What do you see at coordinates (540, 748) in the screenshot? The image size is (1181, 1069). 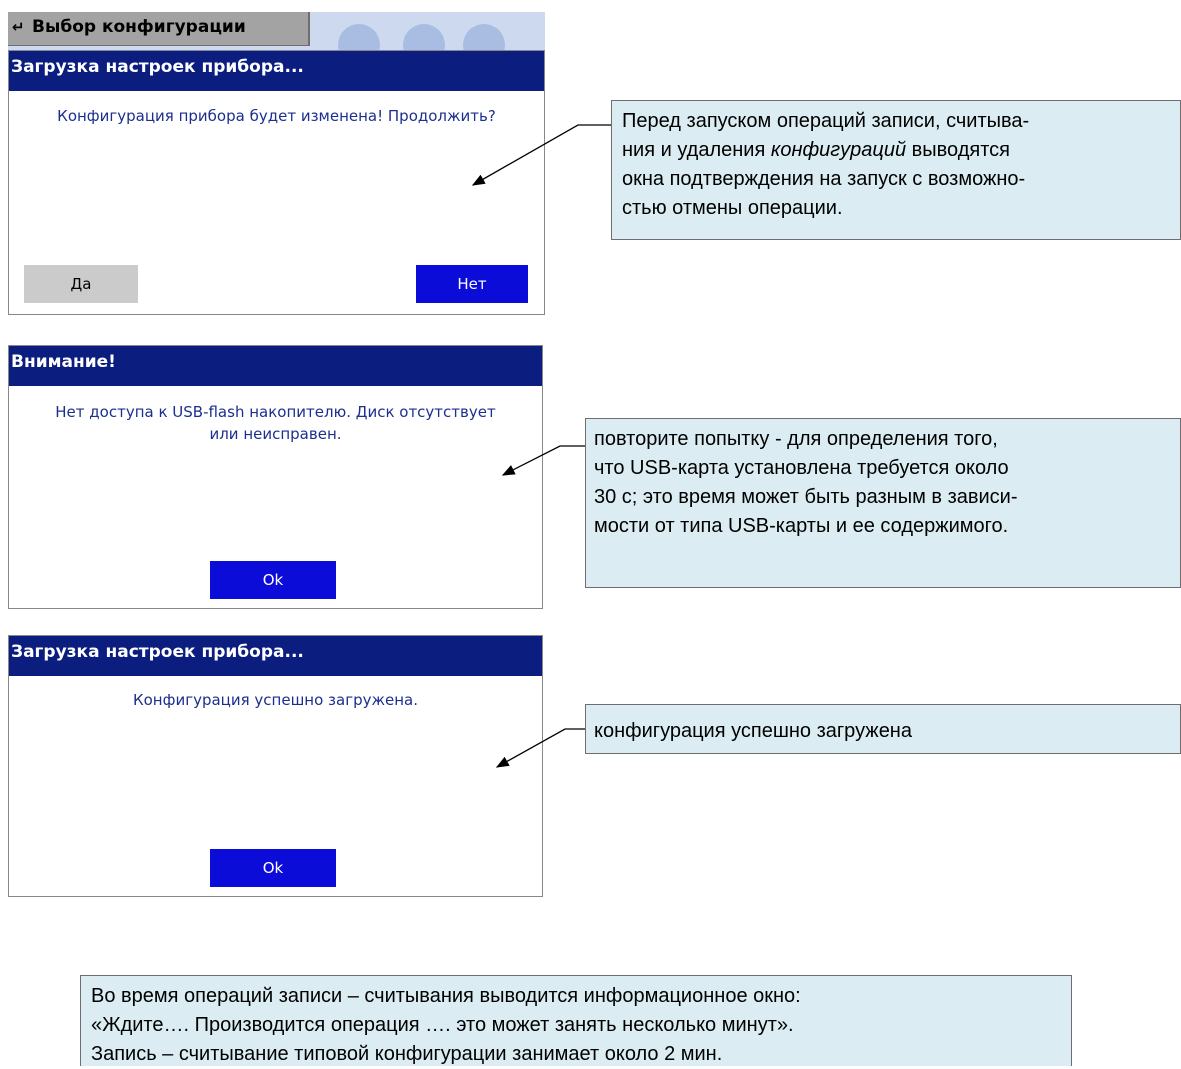 I see `arrow-success` at bounding box center [540, 748].